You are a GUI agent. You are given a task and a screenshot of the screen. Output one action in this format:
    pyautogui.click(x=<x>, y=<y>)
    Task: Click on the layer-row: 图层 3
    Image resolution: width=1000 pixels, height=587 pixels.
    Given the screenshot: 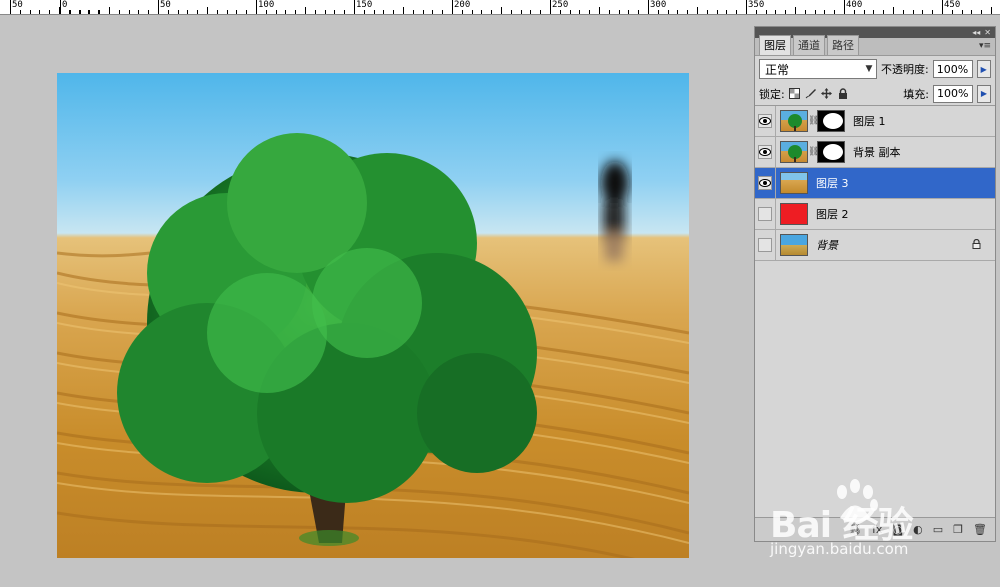 What is the action you would take?
    pyautogui.click(x=875, y=183)
    